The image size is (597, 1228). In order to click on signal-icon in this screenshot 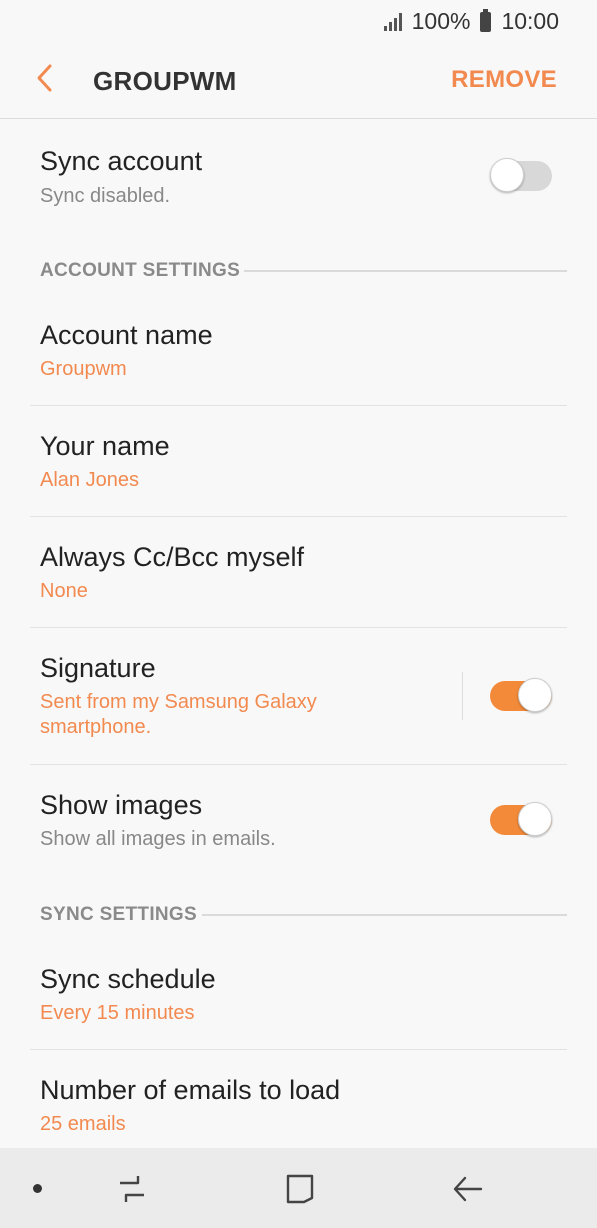, I will do `click(392, 21)`.